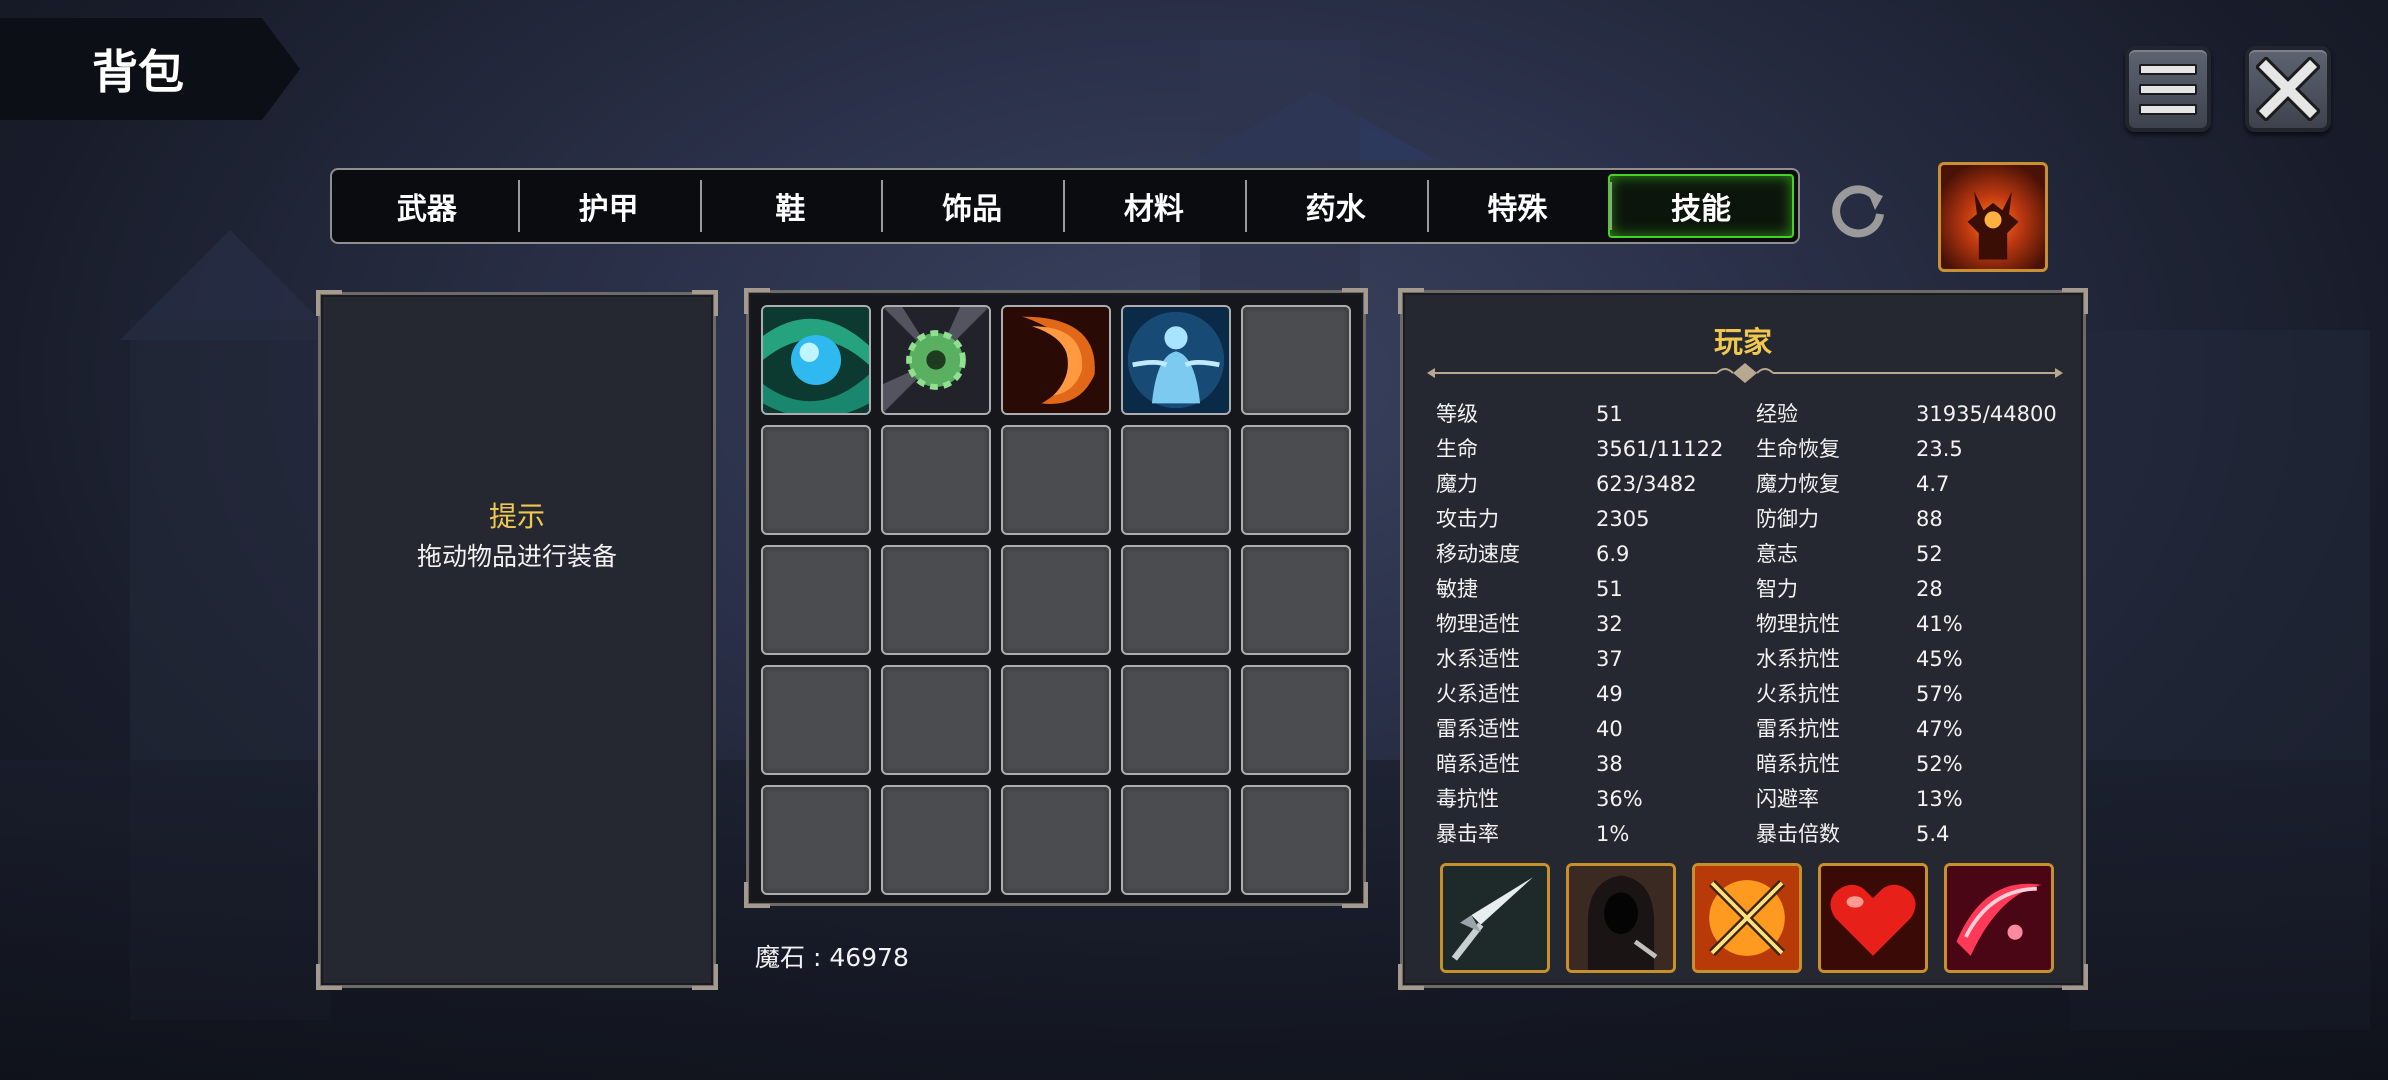 The image size is (2388, 1080). I want to click on menu-button, so click(2168, 89).